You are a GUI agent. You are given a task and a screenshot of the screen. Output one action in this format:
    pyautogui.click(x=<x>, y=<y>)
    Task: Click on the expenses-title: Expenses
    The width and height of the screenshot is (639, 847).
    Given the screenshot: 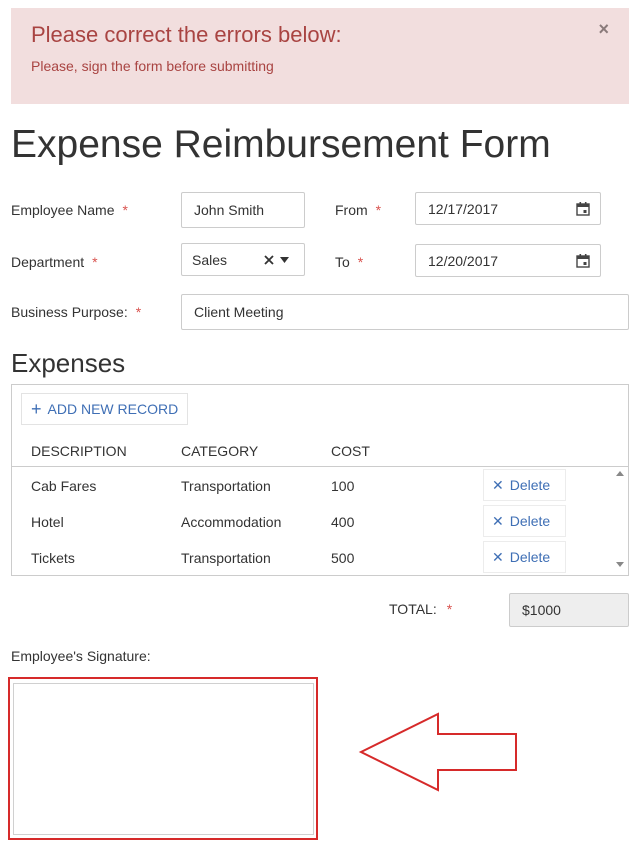 What is the action you would take?
    pyautogui.click(x=68, y=363)
    